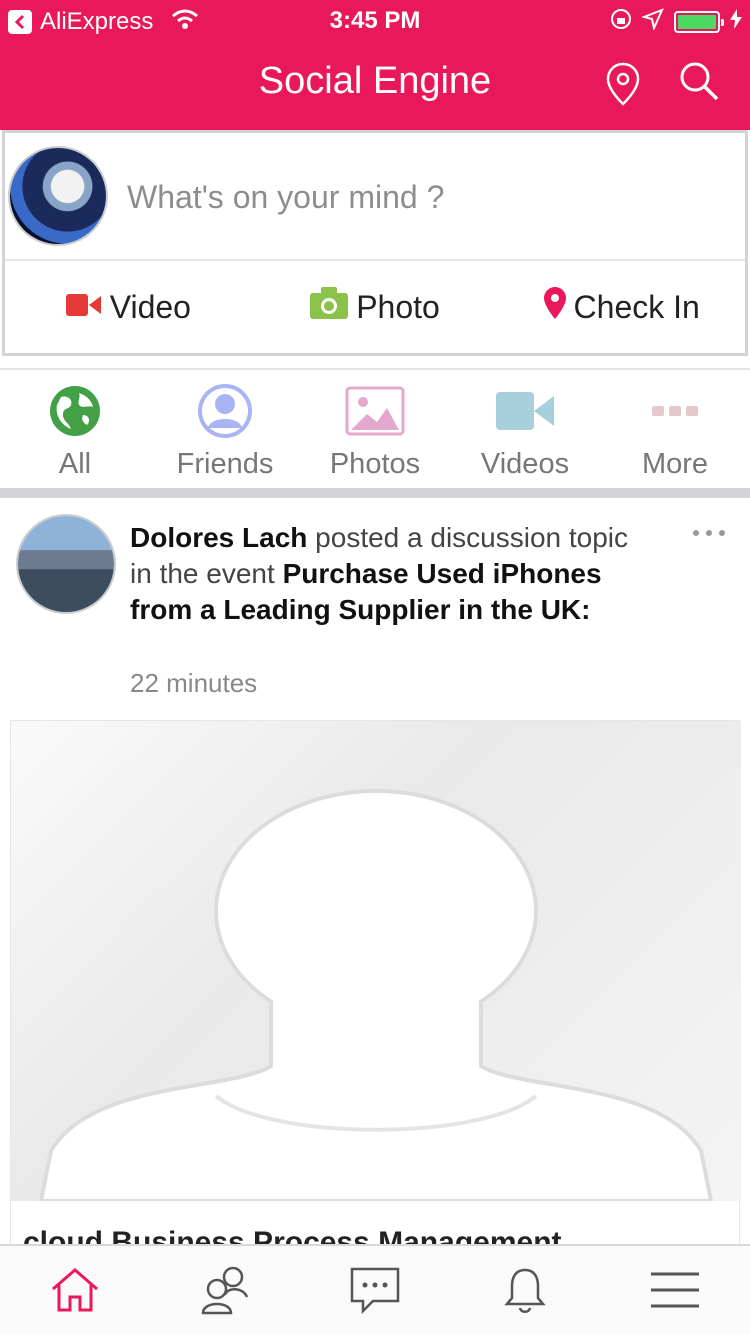 This screenshot has height=1334, width=750. I want to click on charging-icon, so click(736, 21).